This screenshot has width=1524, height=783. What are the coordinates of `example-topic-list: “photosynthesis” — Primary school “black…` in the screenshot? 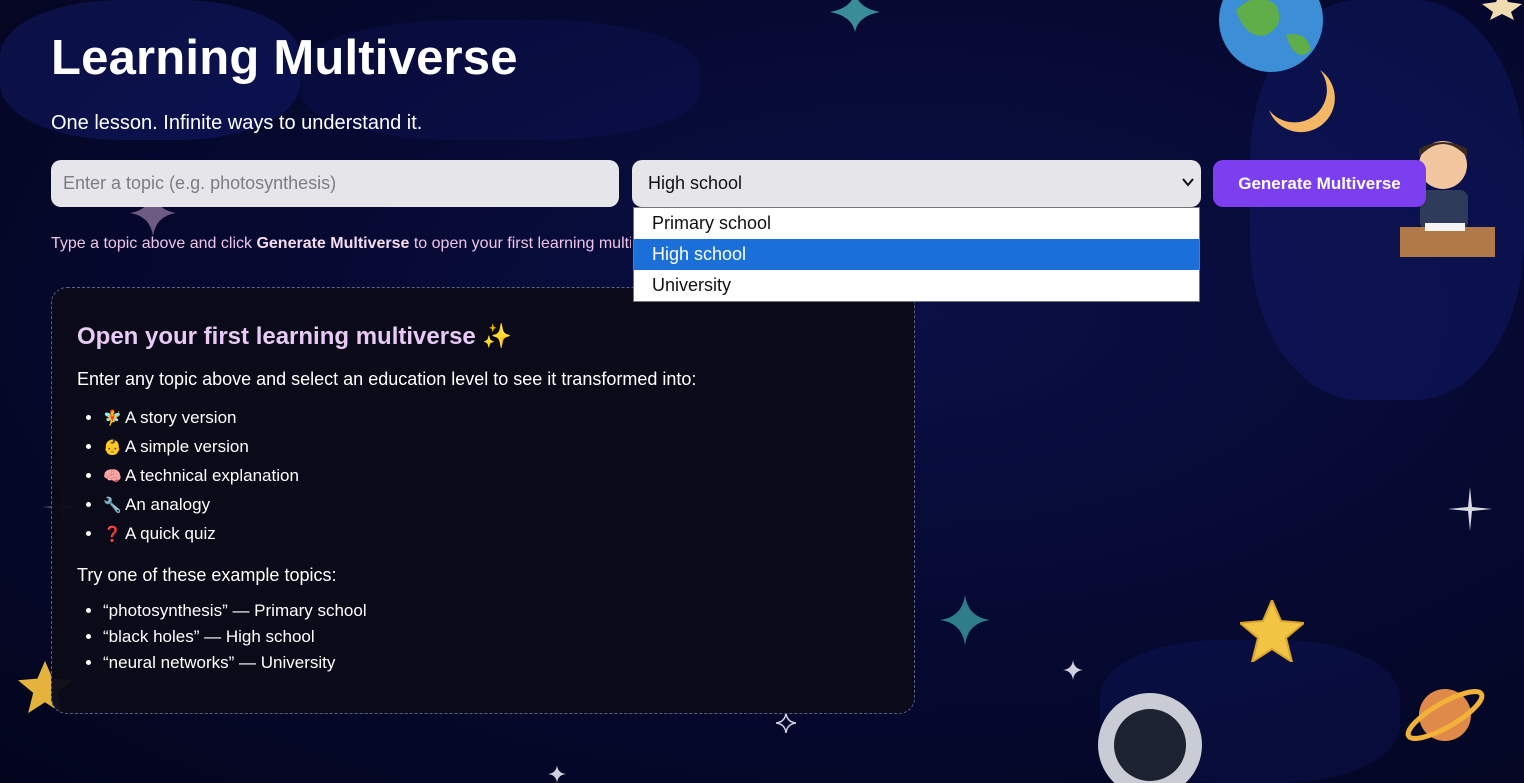 It's located at (483, 640).